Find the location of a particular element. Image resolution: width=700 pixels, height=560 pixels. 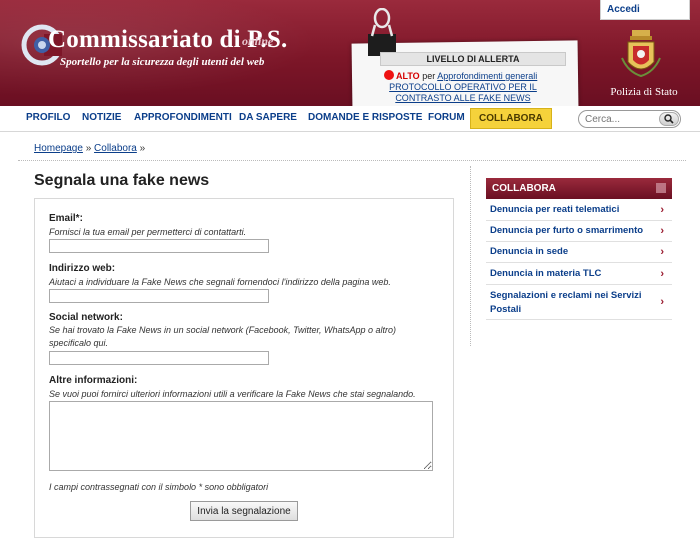

binder-clip-icon is located at coordinates (382, 32).